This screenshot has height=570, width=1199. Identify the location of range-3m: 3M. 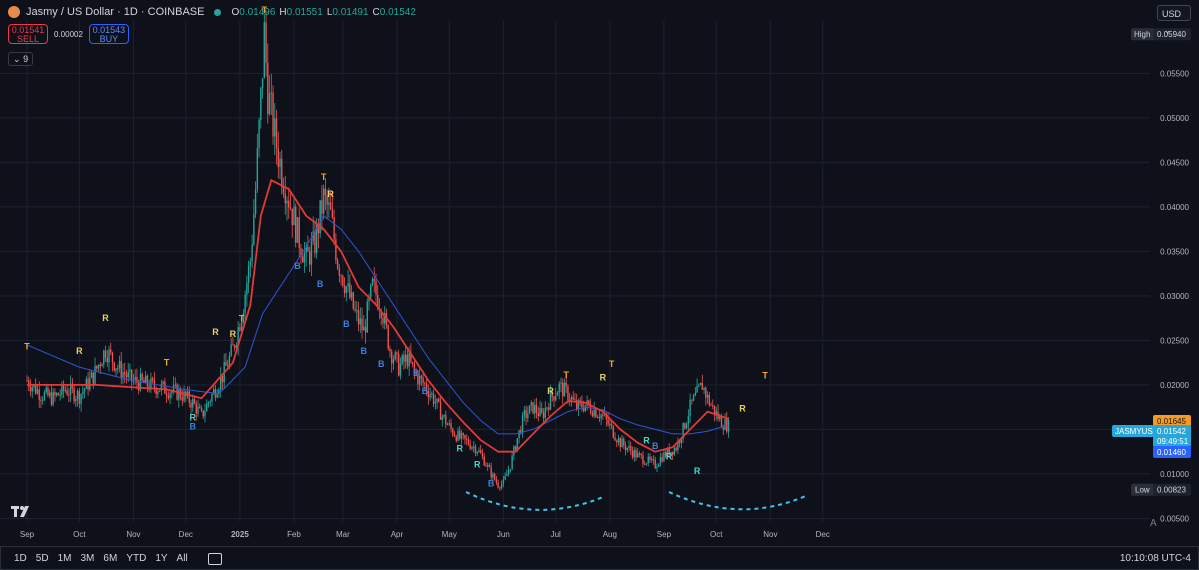
(88, 558).